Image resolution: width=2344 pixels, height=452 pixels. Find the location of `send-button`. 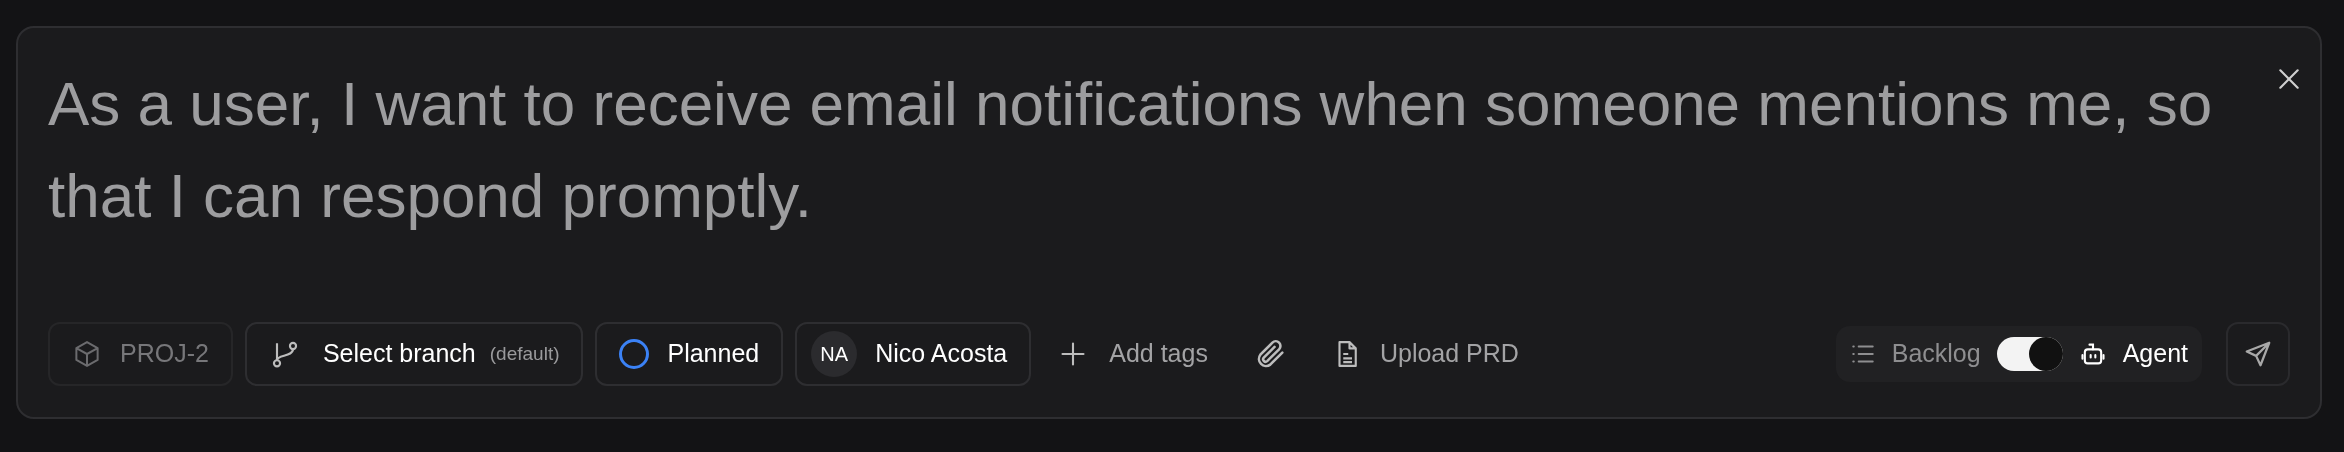

send-button is located at coordinates (2258, 354).